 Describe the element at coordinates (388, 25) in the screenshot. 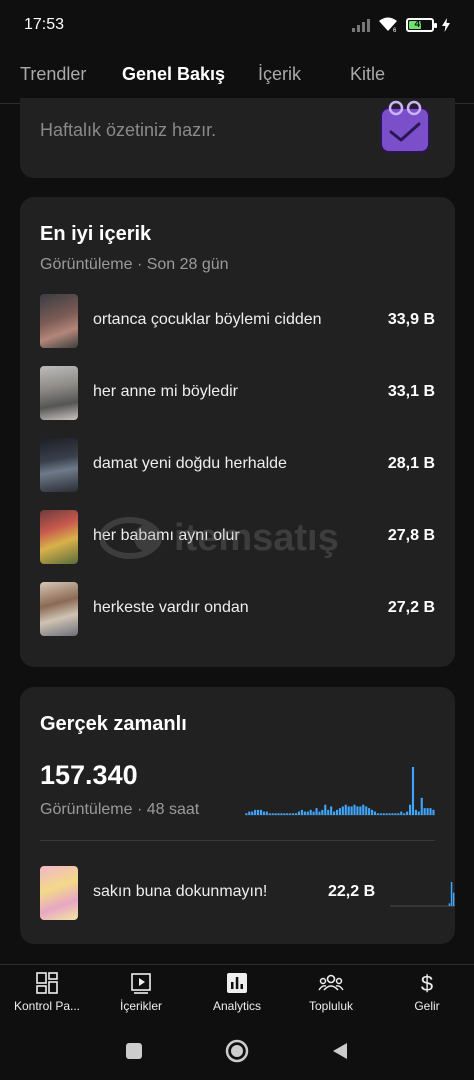

I see `wifi-icon: 6` at that location.